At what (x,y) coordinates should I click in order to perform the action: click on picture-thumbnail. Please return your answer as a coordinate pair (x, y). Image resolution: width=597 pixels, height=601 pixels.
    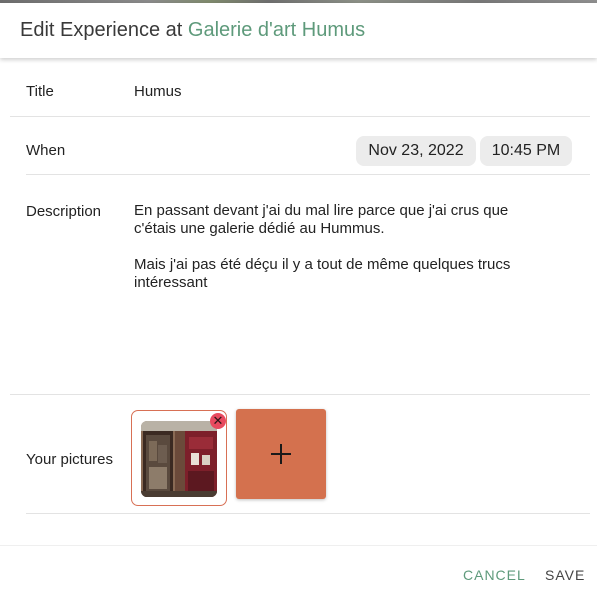
    Looking at the image, I should click on (179, 459).